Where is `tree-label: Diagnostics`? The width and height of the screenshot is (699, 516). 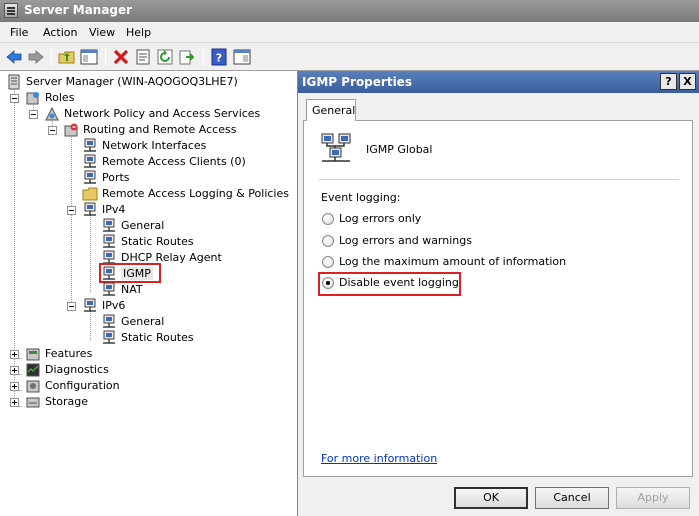
tree-label: Diagnostics is located at coordinates (77, 369).